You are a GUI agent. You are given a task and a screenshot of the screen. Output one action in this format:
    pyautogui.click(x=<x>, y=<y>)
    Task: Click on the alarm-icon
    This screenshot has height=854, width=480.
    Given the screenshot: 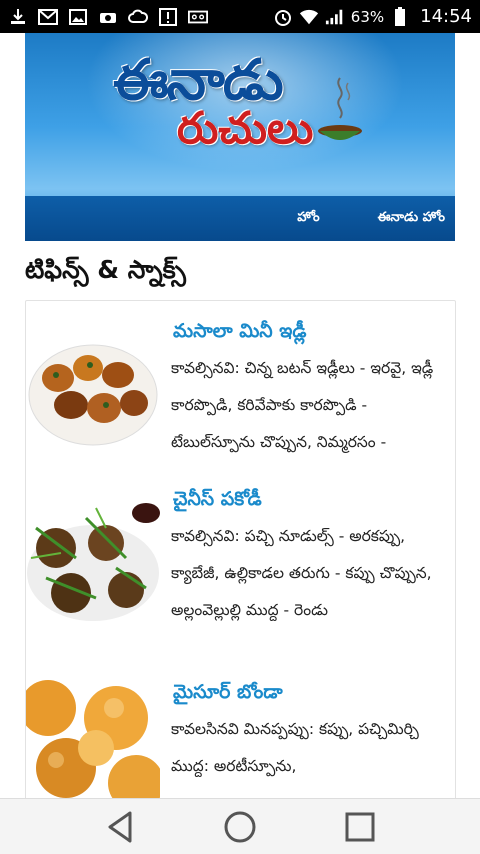 What is the action you would take?
    pyautogui.click(x=283, y=17)
    